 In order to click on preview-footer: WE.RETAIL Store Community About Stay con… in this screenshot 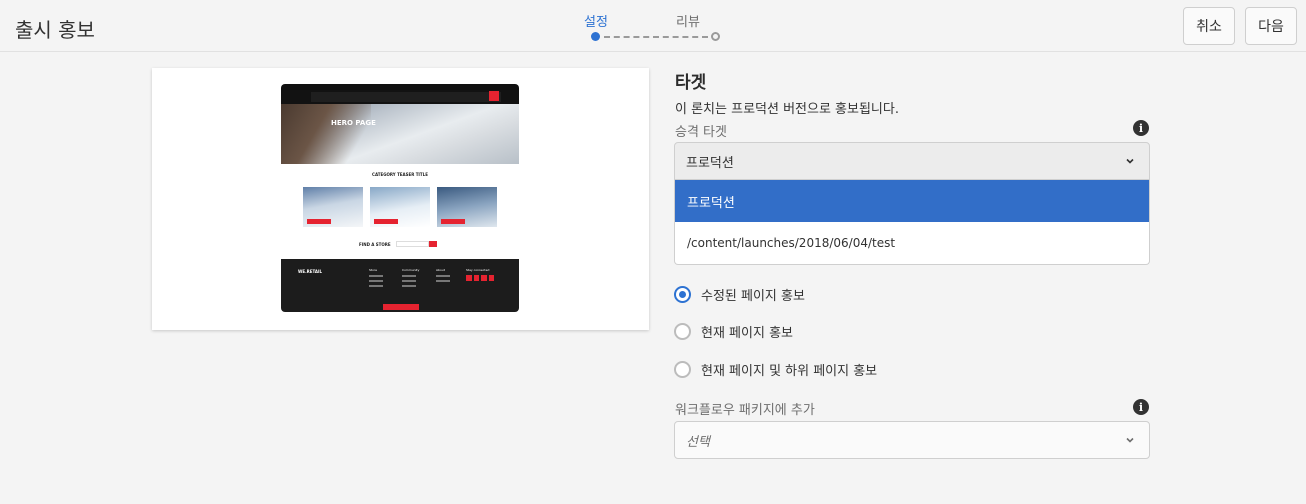, I will do `click(400, 285)`.